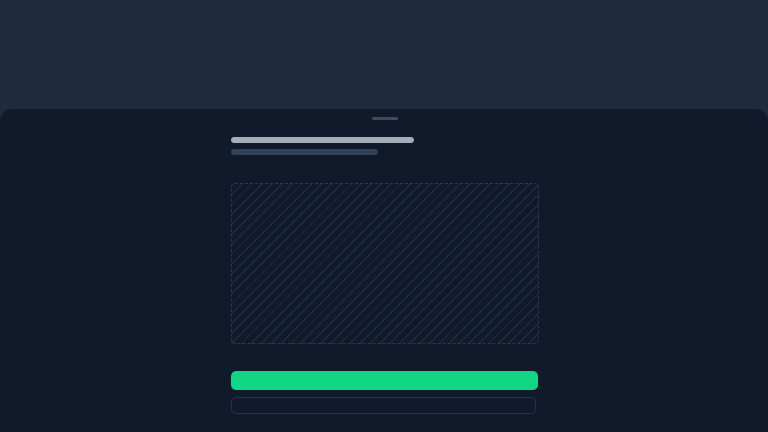 The image size is (768, 432). Describe the element at coordinates (383, 405) in the screenshot. I see `secondary-action-button` at that location.